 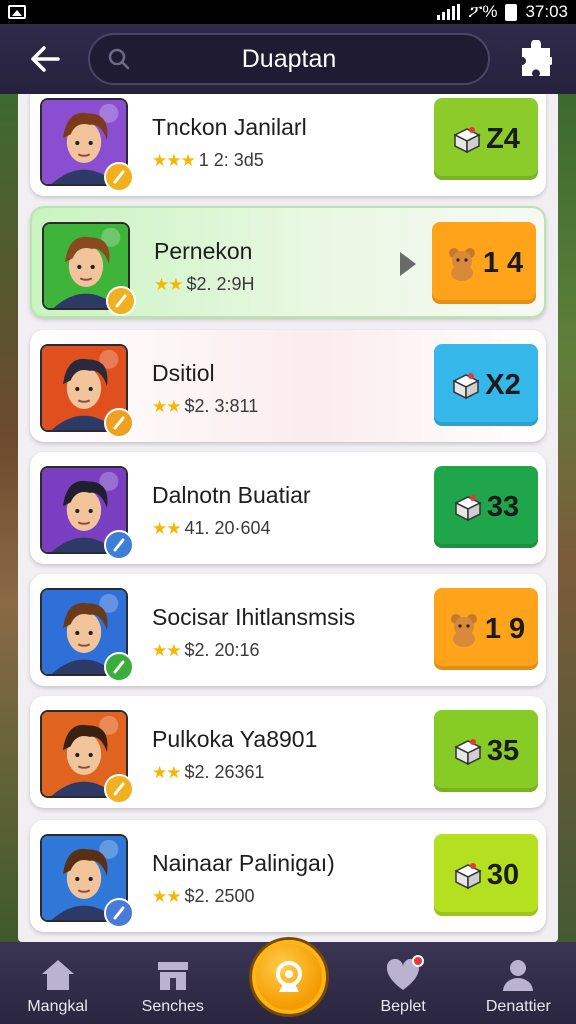 What do you see at coordinates (231, 495) in the screenshot?
I see `item-title: Dalnotn Buatiar` at bounding box center [231, 495].